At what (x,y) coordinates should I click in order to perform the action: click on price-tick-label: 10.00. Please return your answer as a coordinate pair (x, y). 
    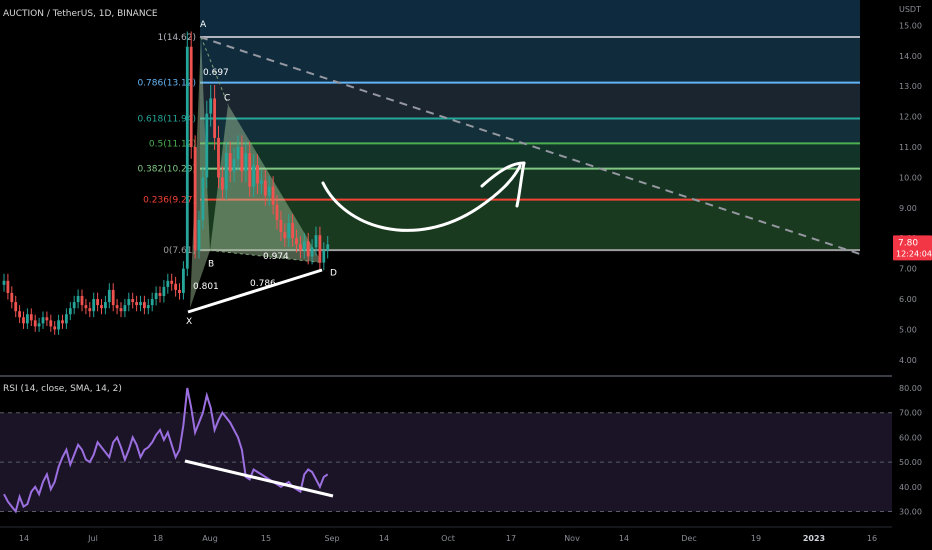
    Looking at the image, I should click on (910, 177).